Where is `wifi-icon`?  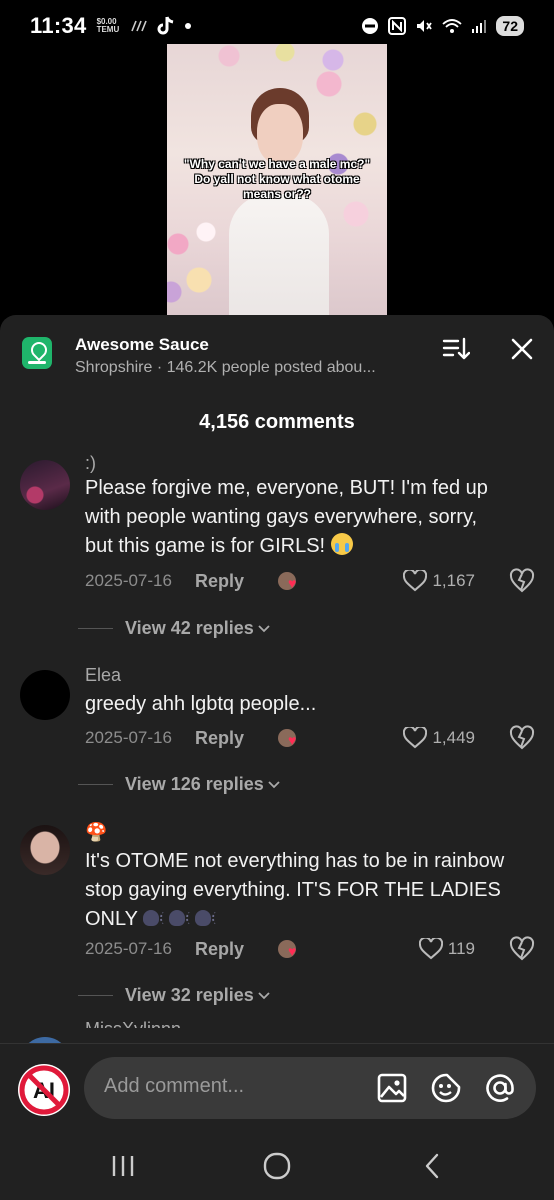 wifi-icon is located at coordinates (452, 26).